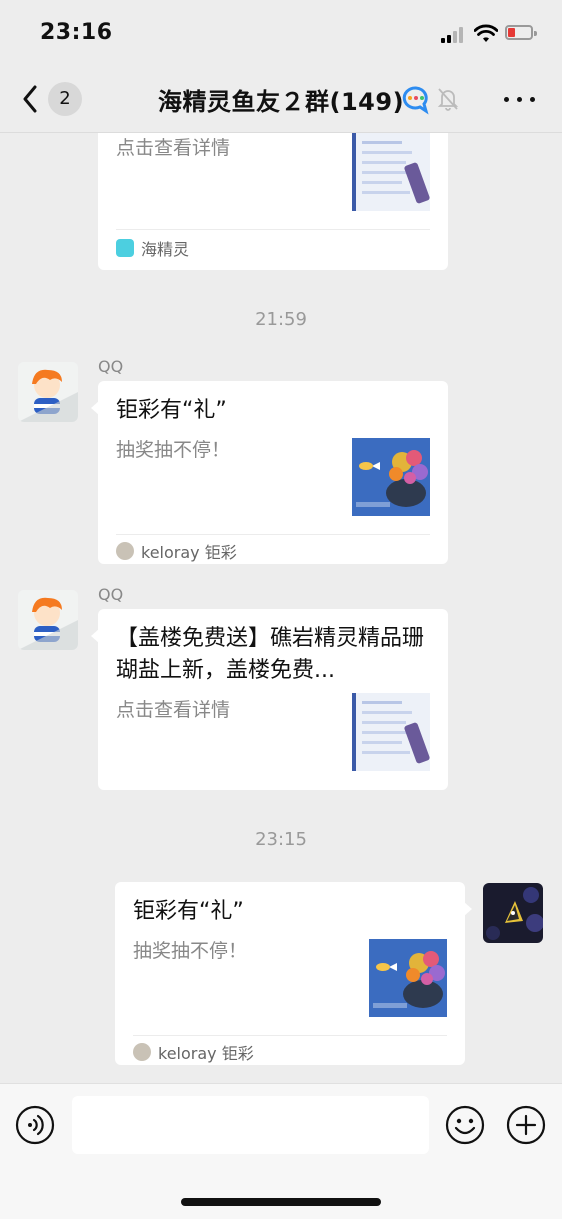 The height and width of the screenshot is (1219, 562). What do you see at coordinates (454, 35) in the screenshot?
I see `cellular-signal-icon` at bounding box center [454, 35].